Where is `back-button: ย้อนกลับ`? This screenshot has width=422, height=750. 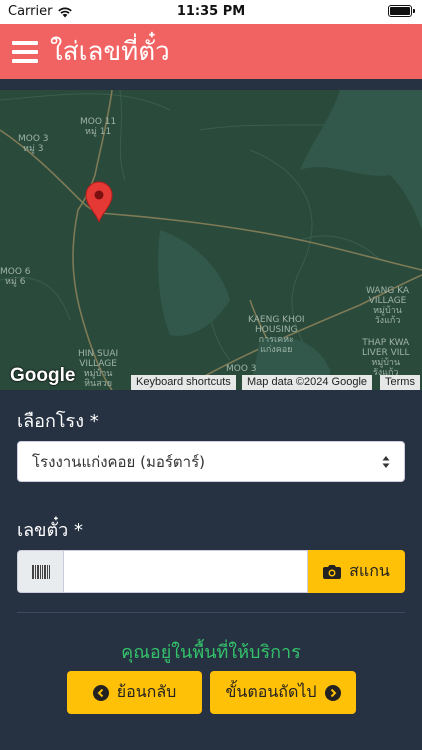 back-button: ย้อนกลับ is located at coordinates (134, 692).